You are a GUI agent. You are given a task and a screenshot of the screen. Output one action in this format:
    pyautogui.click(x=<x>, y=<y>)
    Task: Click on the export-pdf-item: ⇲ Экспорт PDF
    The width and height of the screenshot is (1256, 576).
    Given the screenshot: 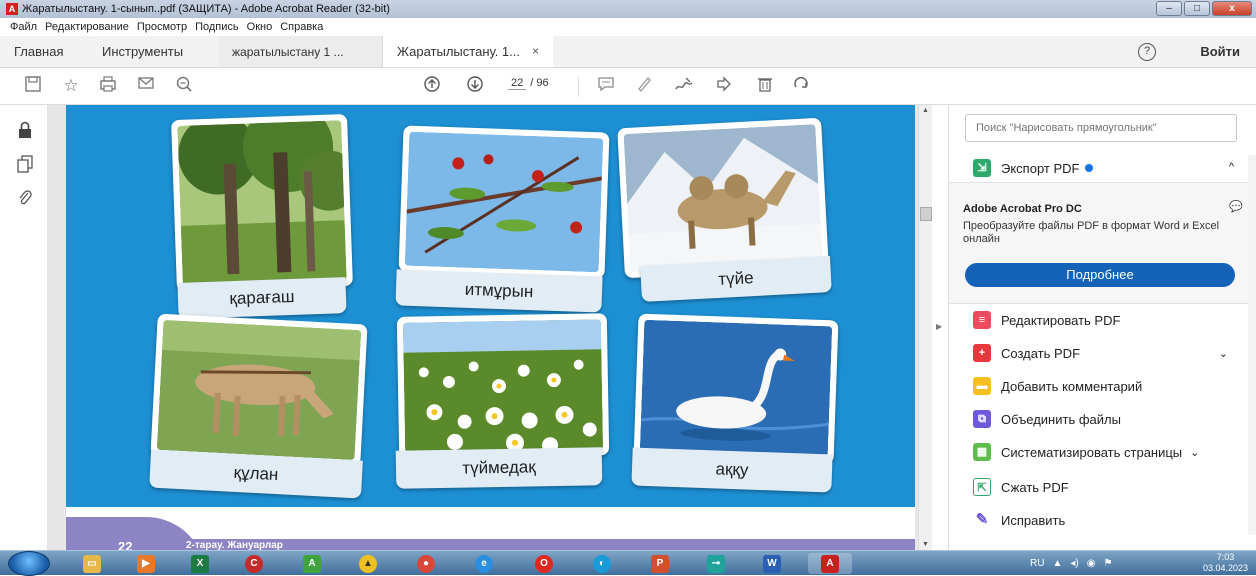 What is the action you would take?
    pyautogui.click(x=1033, y=168)
    